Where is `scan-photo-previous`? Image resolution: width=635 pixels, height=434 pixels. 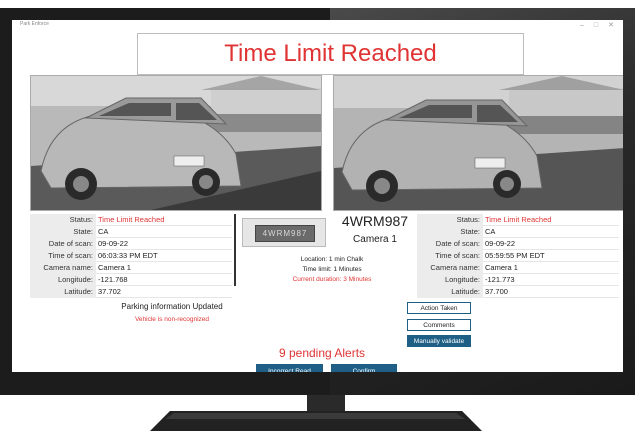
scan-photo-previous is located at coordinates (478, 143).